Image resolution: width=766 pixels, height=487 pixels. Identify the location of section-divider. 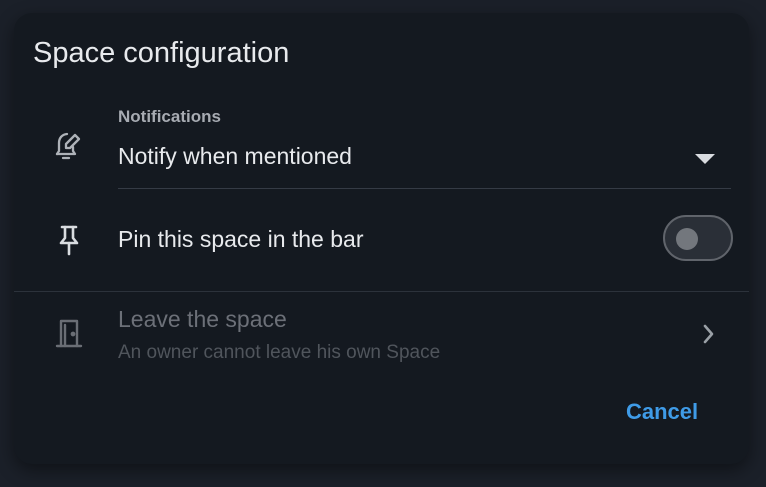
(381, 291).